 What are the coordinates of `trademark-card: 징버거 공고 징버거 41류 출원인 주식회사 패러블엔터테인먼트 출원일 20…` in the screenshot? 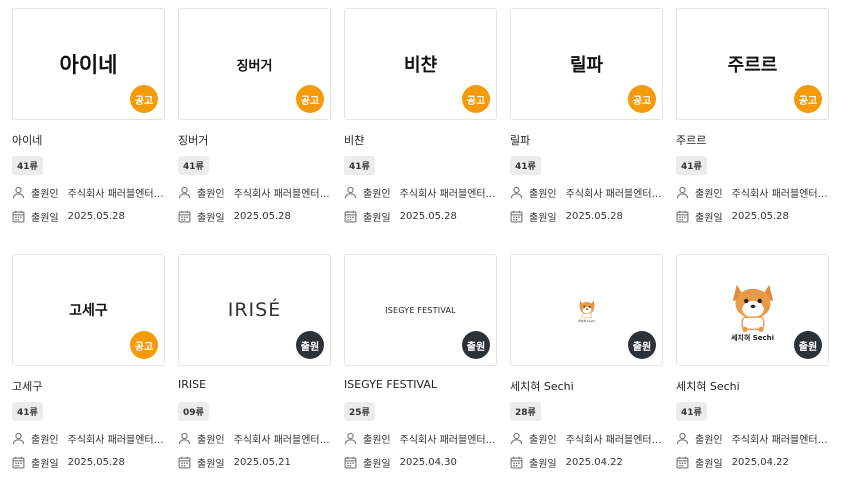 It's located at (254, 116).